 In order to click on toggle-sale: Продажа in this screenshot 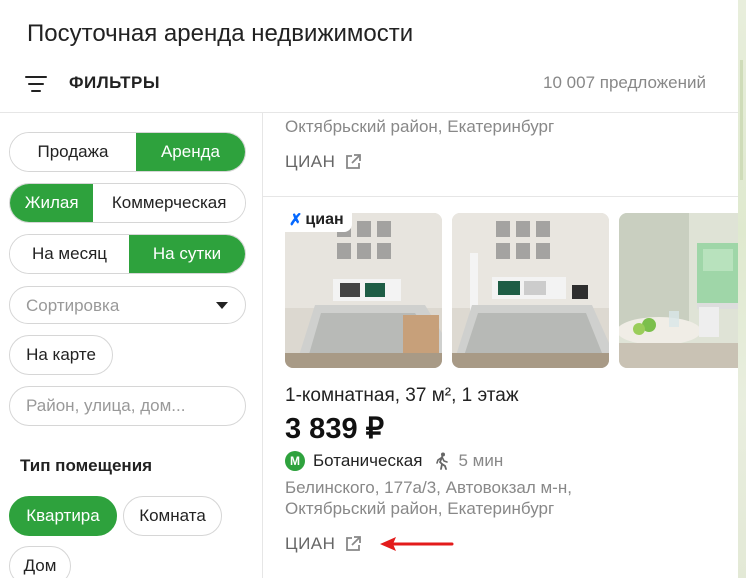, I will do `click(73, 152)`.